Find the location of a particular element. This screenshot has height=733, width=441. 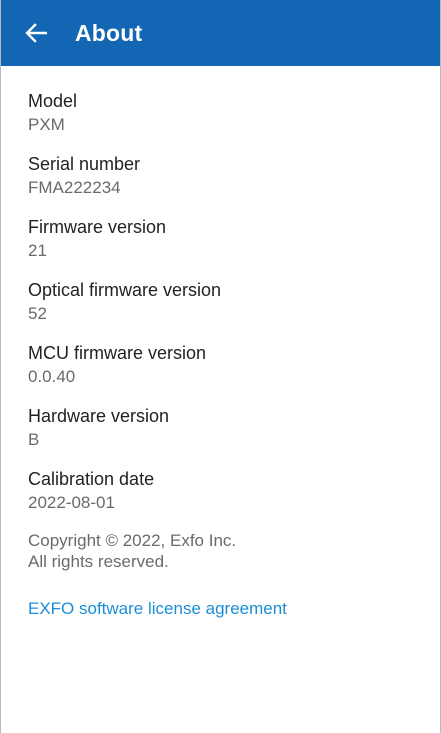

calibration-date-value: 2022-08-01 is located at coordinates (71, 502).